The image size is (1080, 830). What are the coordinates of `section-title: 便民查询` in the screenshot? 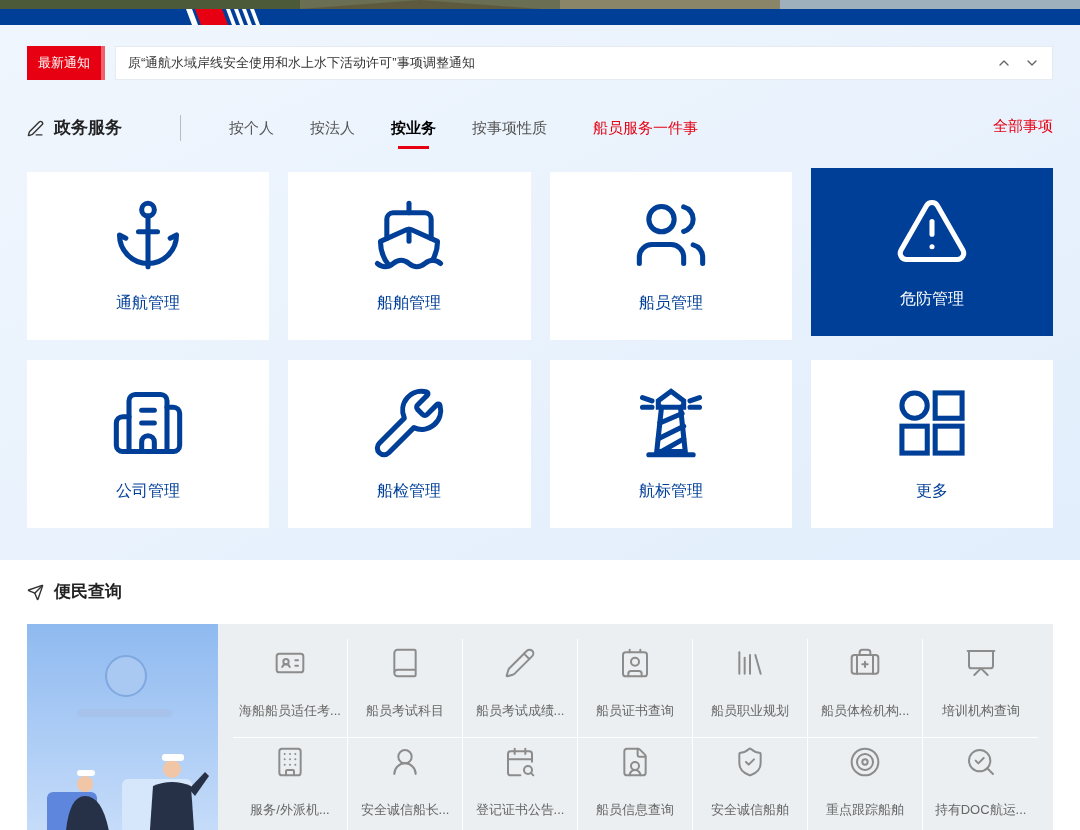 It's located at (88, 592).